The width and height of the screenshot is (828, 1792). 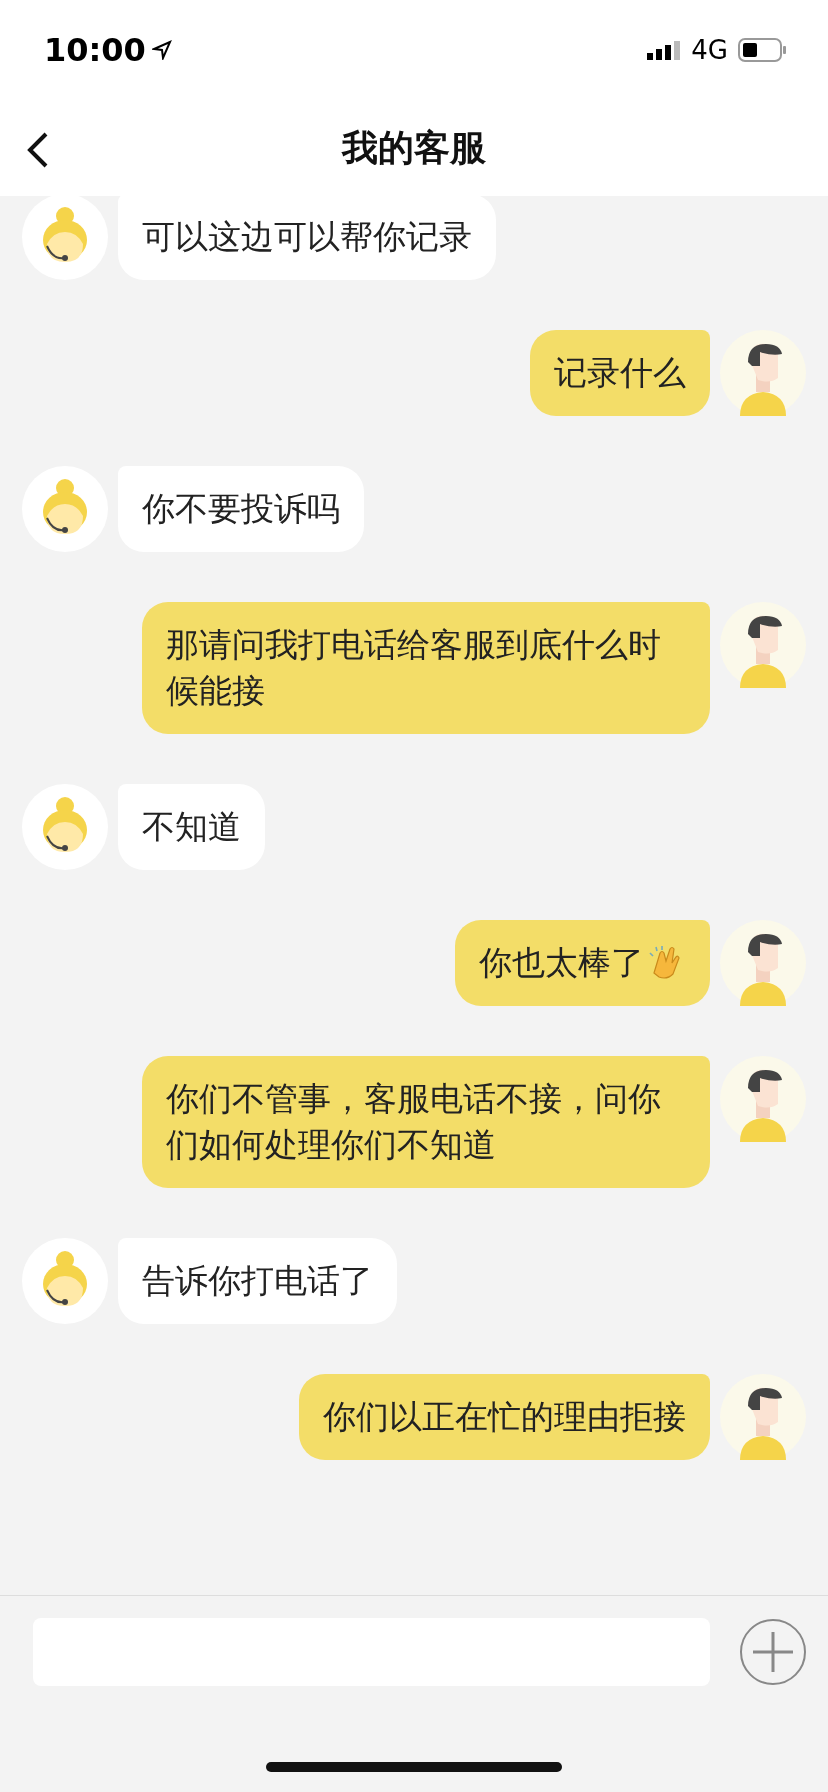 I want to click on page-title: 我的客服, so click(x=414, y=147).